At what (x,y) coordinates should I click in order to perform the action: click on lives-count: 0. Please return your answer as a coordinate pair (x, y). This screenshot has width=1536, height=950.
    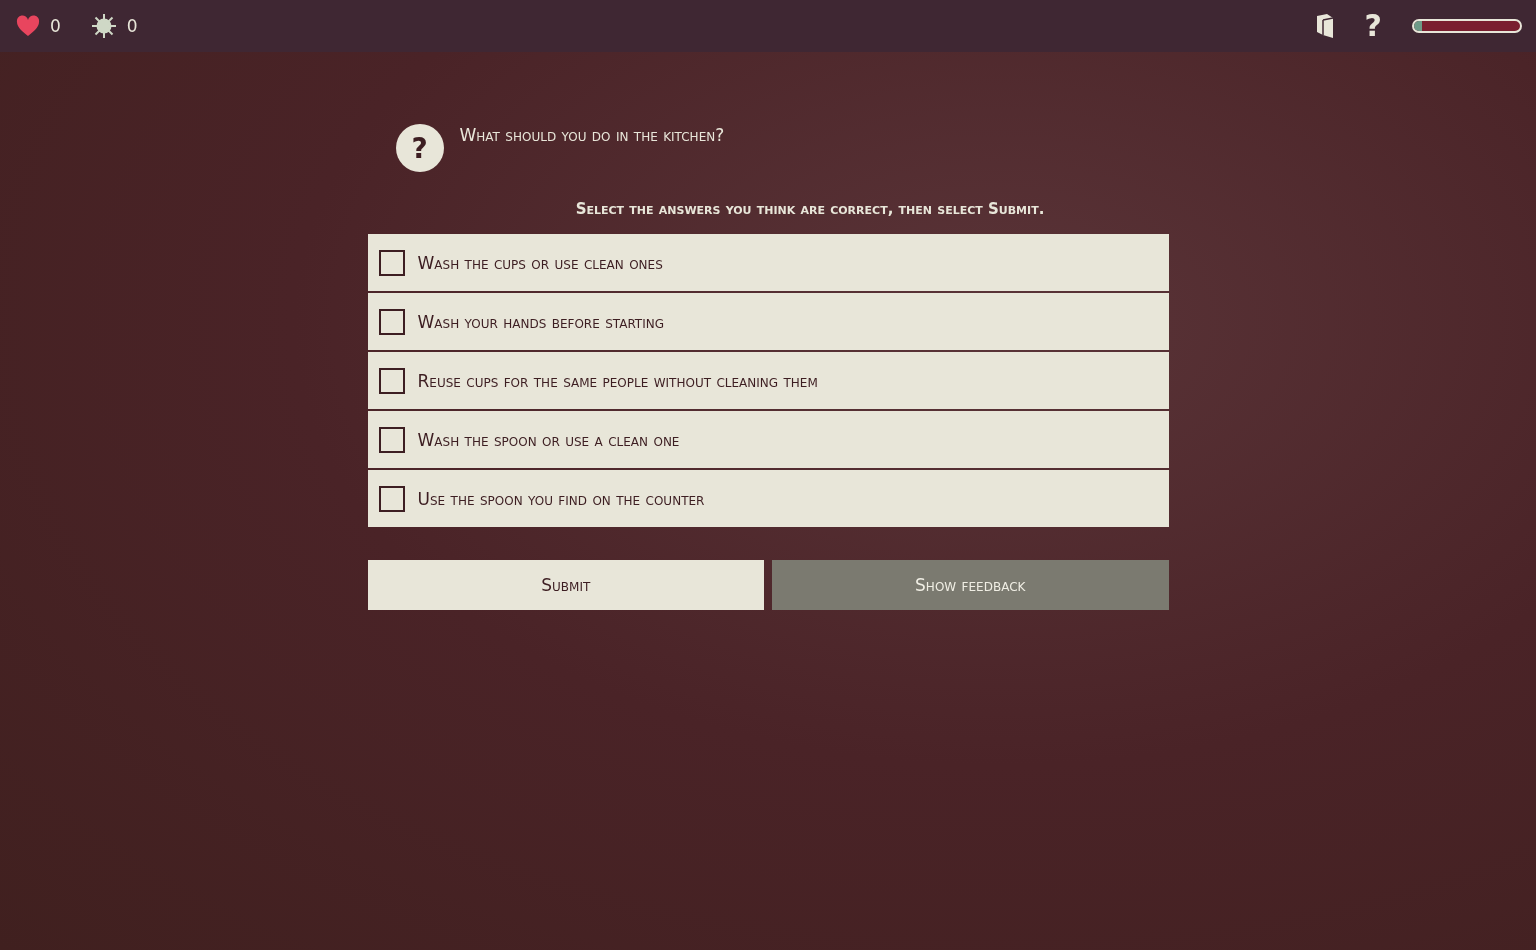
    Looking at the image, I should click on (55, 26).